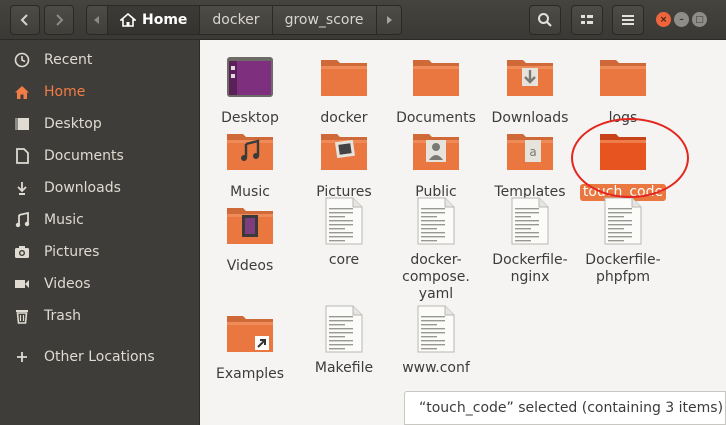 This screenshot has width=726, height=425. Describe the element at coordinates (324, 20) in the screenshot. I see `breadcrumb-grow-score: grow_score` at that location.